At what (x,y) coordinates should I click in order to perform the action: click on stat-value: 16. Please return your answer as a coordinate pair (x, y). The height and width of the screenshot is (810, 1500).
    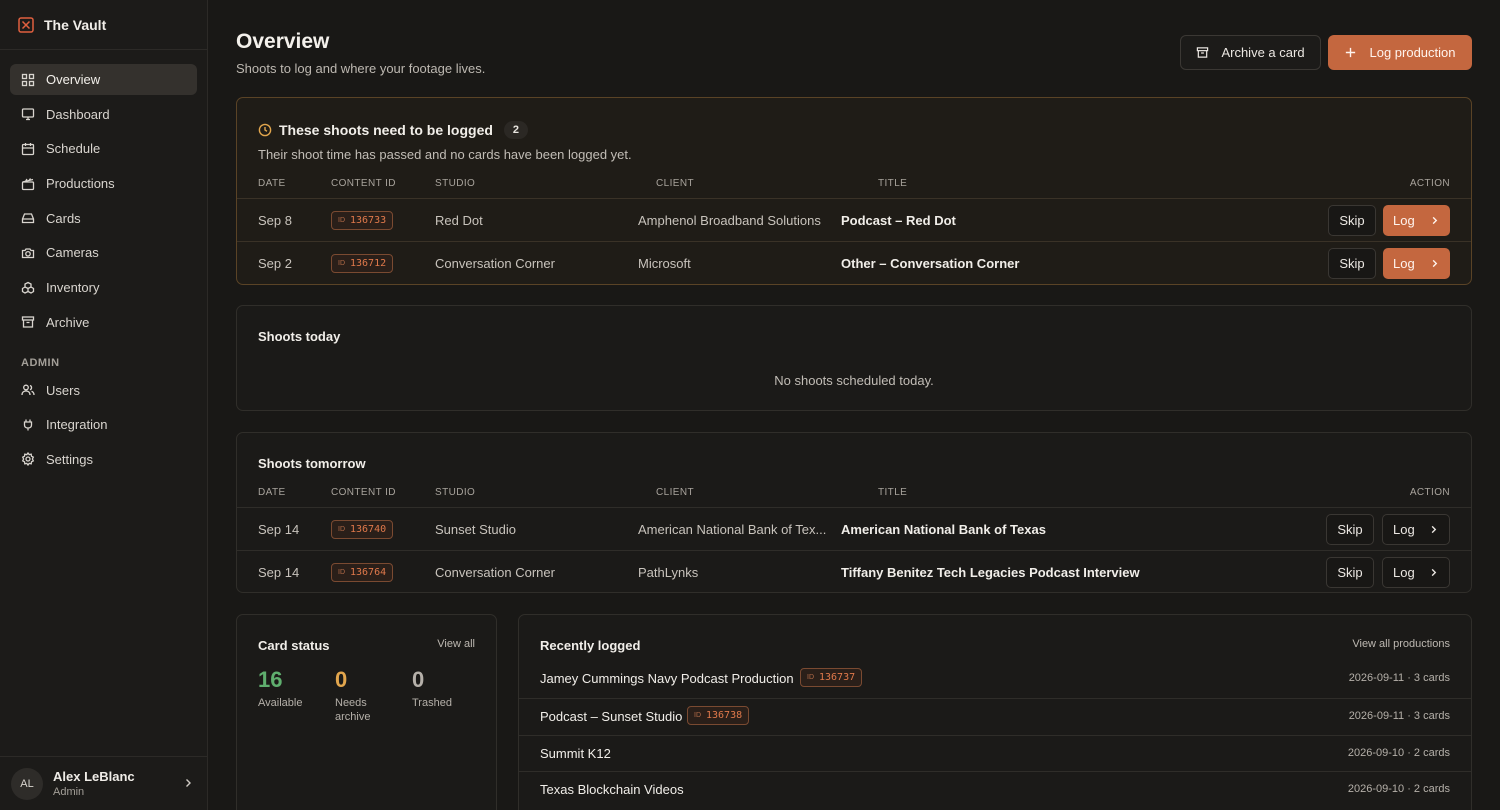
    Looking at the image, I should click on (270, 679).